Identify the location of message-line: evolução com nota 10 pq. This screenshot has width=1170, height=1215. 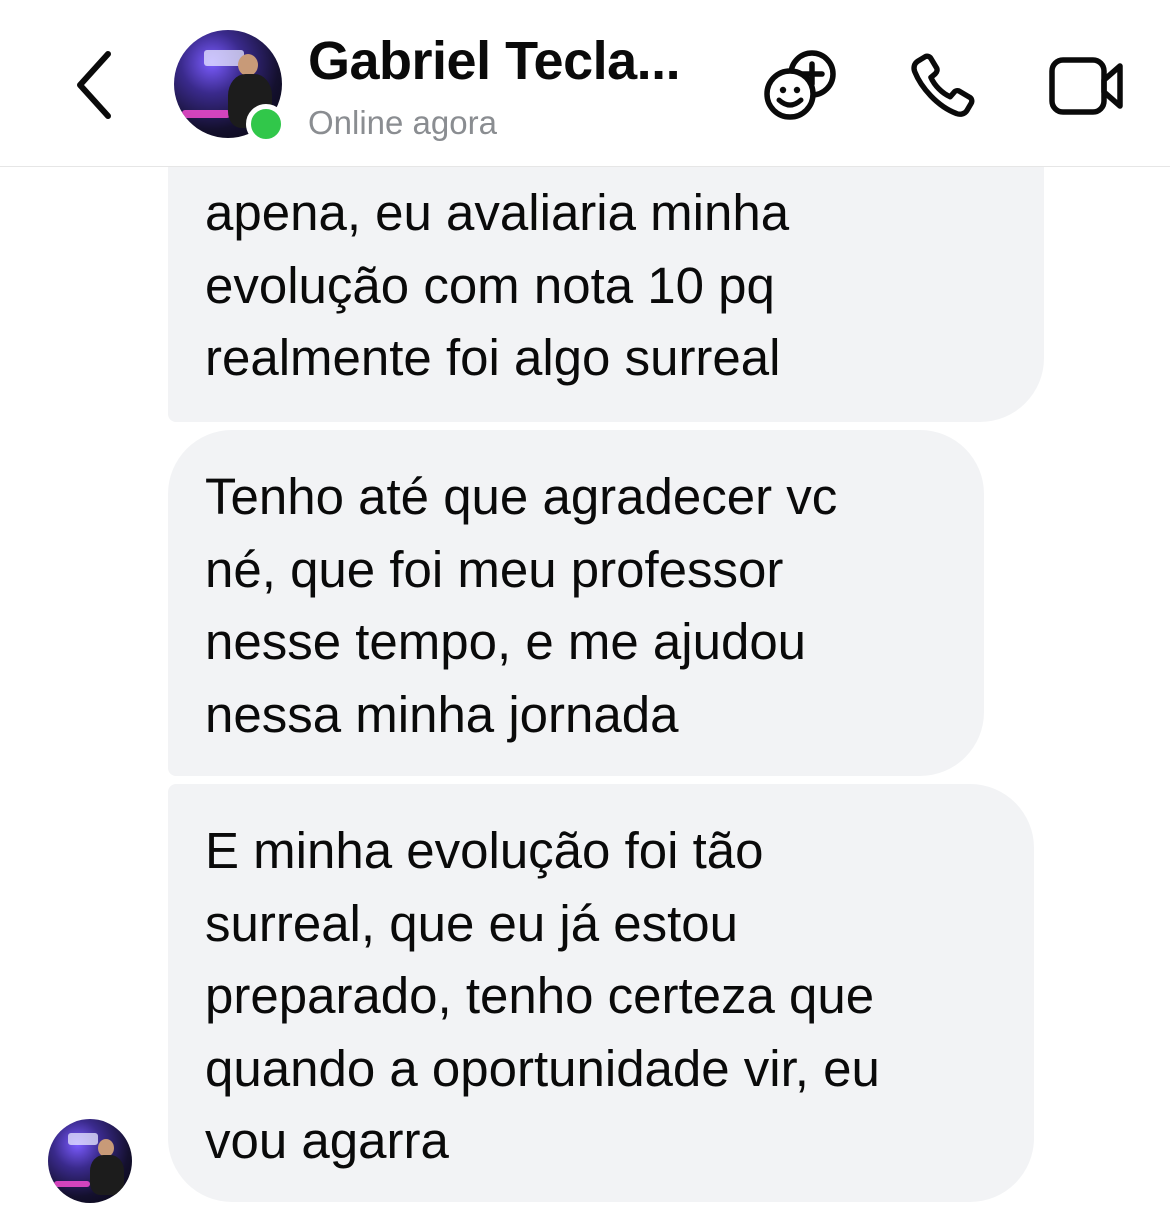
(490, 285).